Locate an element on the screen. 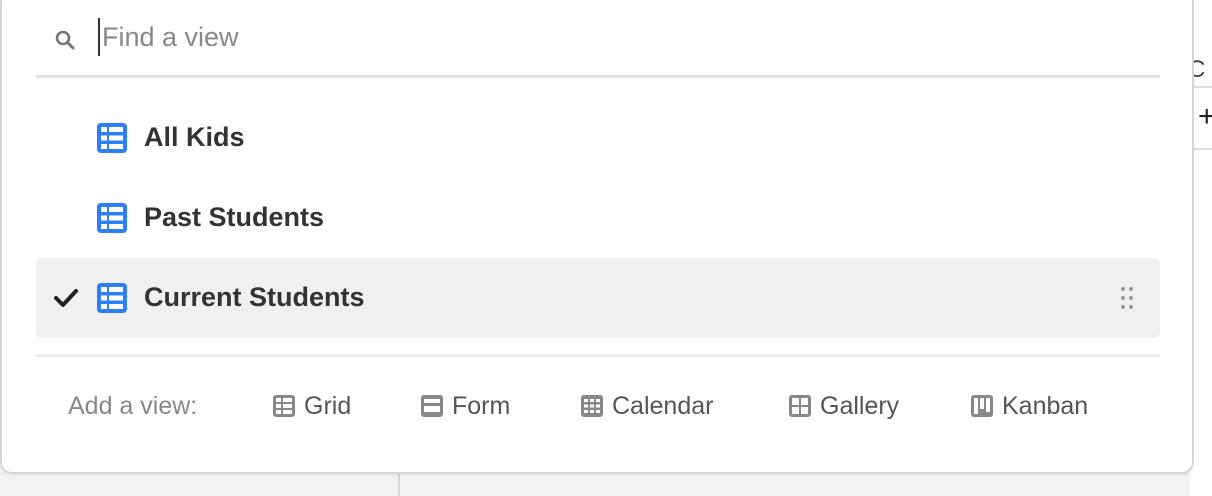 Image resolution: width=1212 pixels, height=496 pixels. add-view-option-label: Calendar is located at coordinates (663, 406).